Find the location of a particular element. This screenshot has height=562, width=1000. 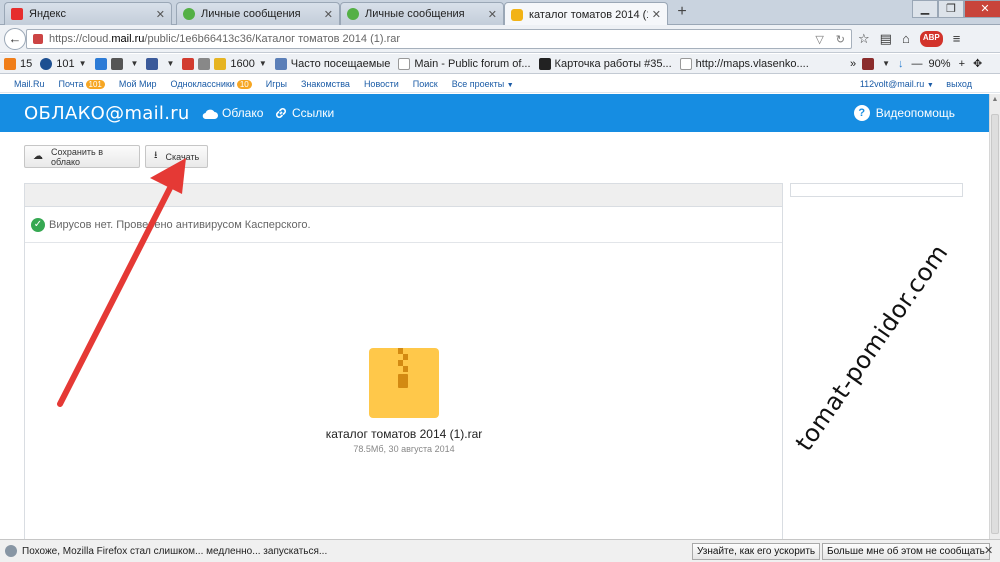

learn-speedup-button: Узнайте, как его ускорить is located at coordinates (756, 551).